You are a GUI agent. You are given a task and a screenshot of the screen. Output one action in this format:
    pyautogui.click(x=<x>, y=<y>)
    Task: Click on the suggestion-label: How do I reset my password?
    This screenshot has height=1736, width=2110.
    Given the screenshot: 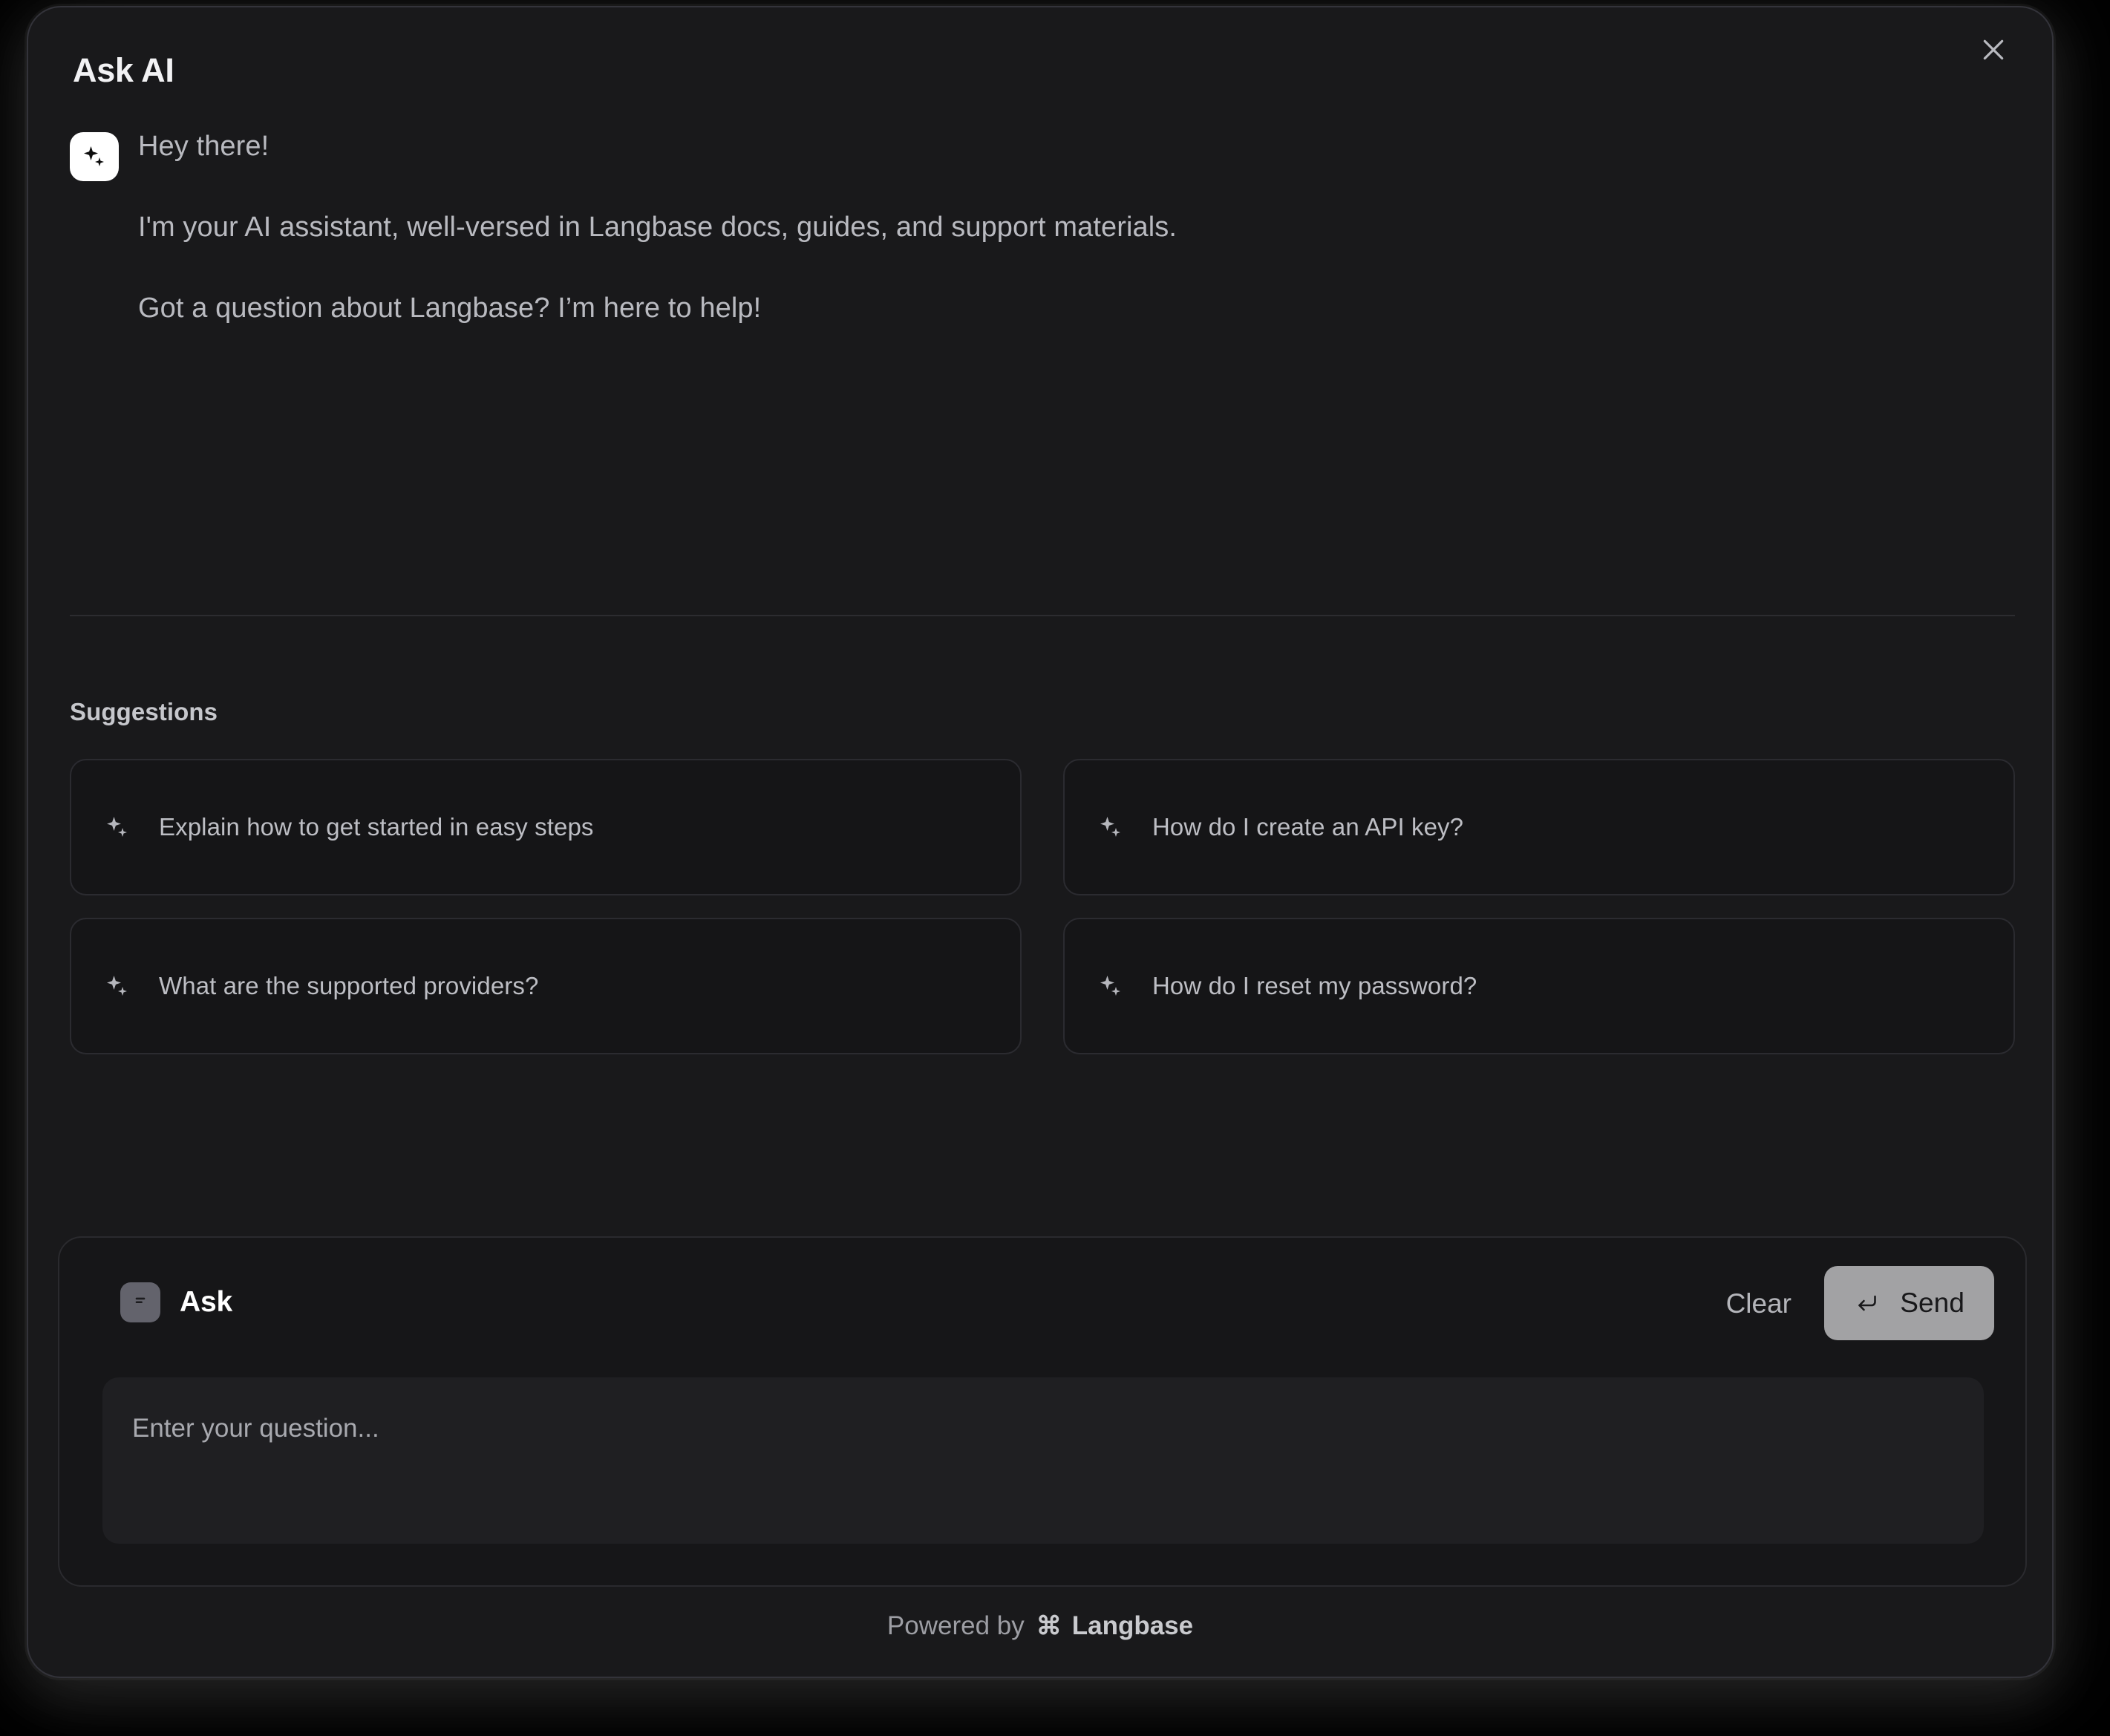 What is the action you would take?
    pyautogui.click(x=1314, y=985)
    